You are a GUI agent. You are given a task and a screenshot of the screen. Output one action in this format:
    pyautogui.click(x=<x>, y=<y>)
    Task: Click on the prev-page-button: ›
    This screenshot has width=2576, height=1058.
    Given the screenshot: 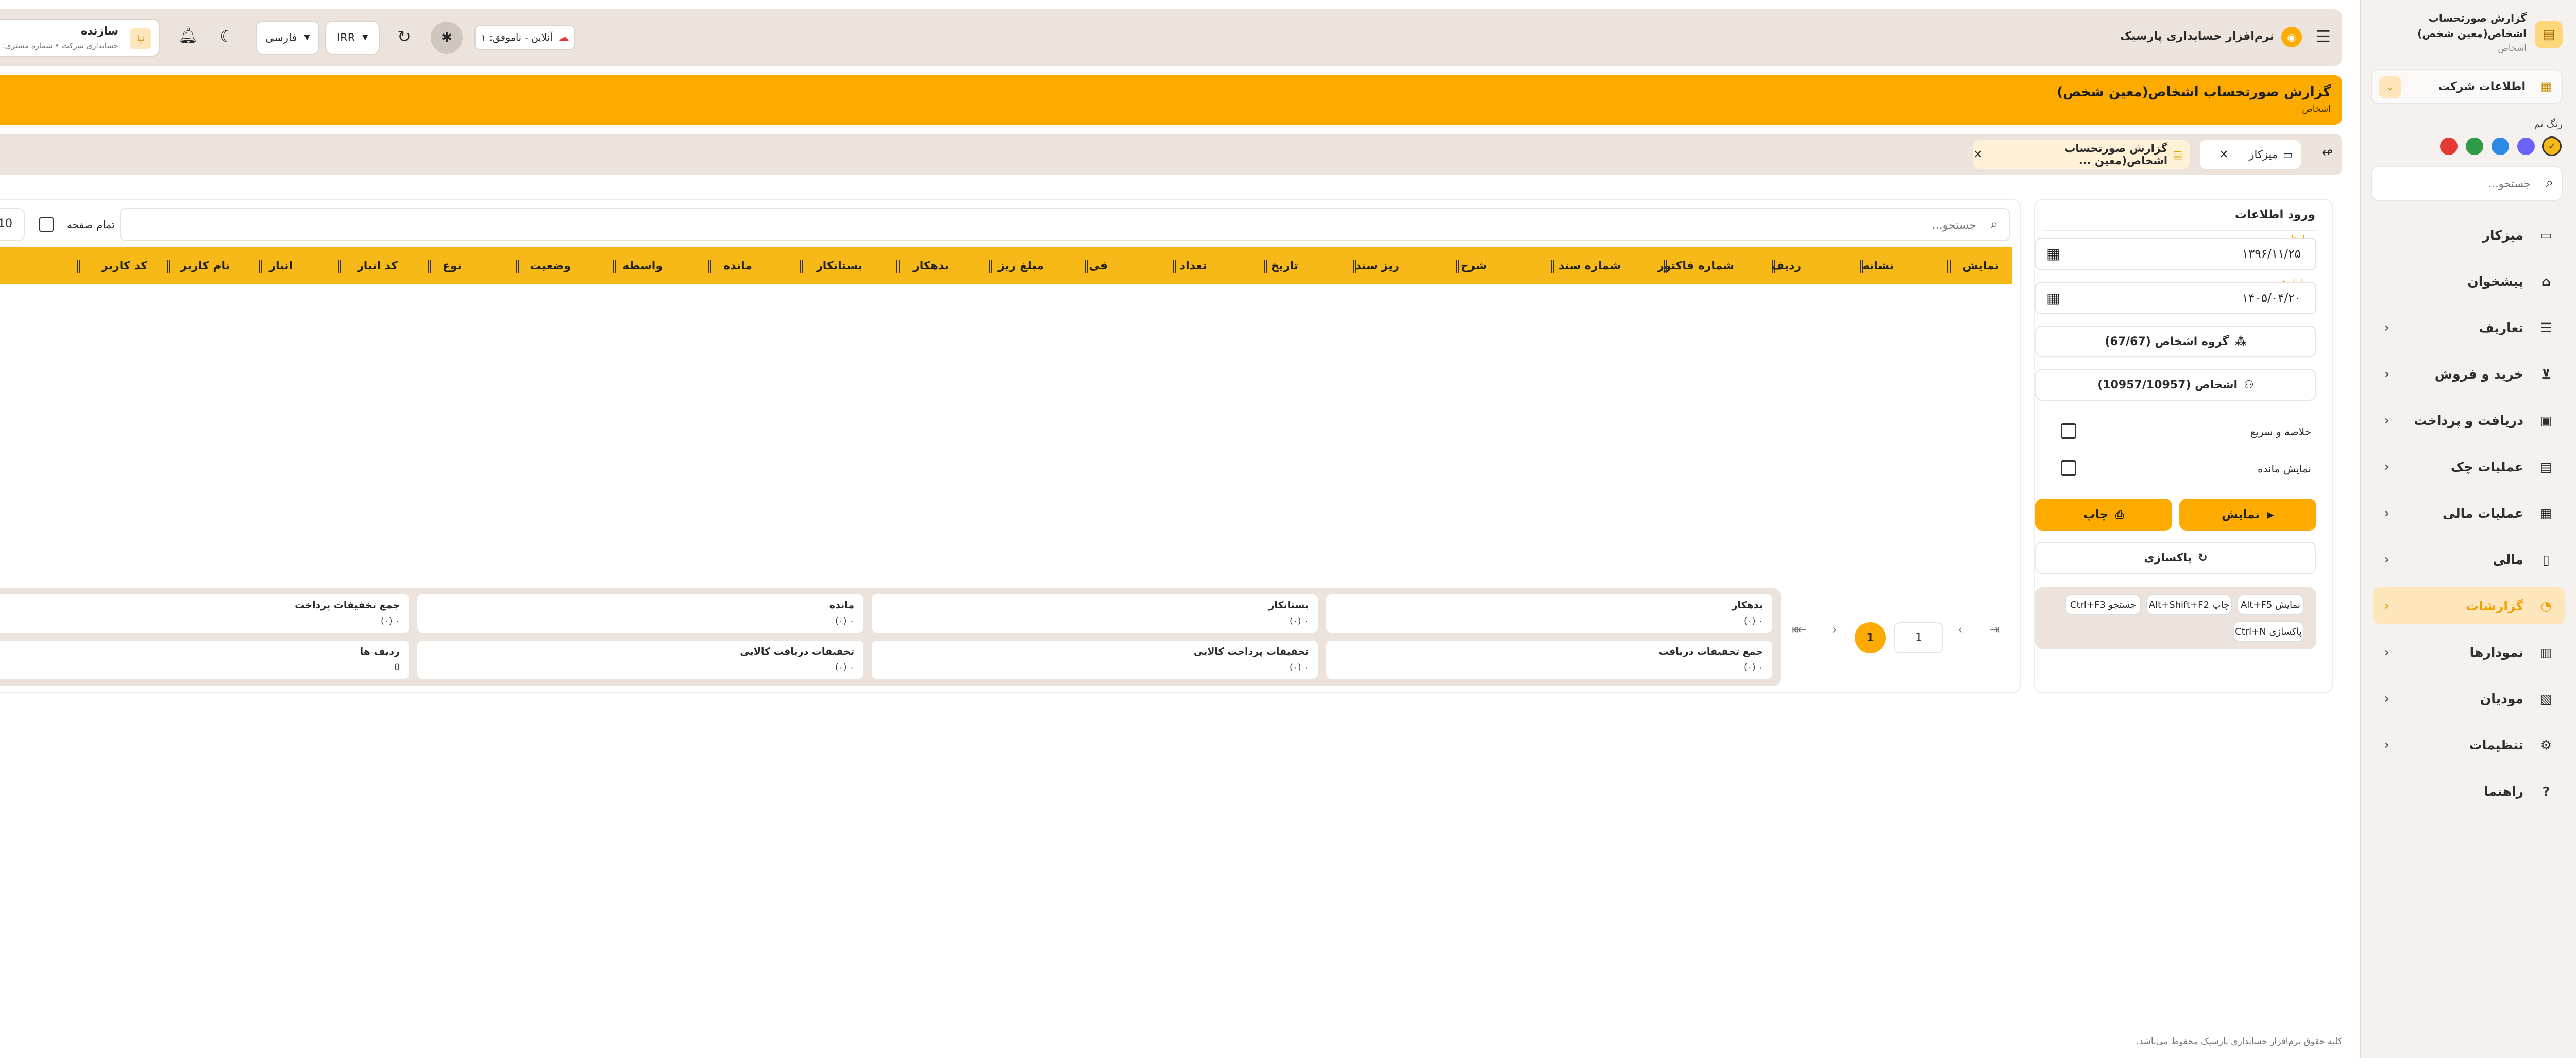 What is the action you would take?
    pyautogui.click(x=1960, y=630)
    